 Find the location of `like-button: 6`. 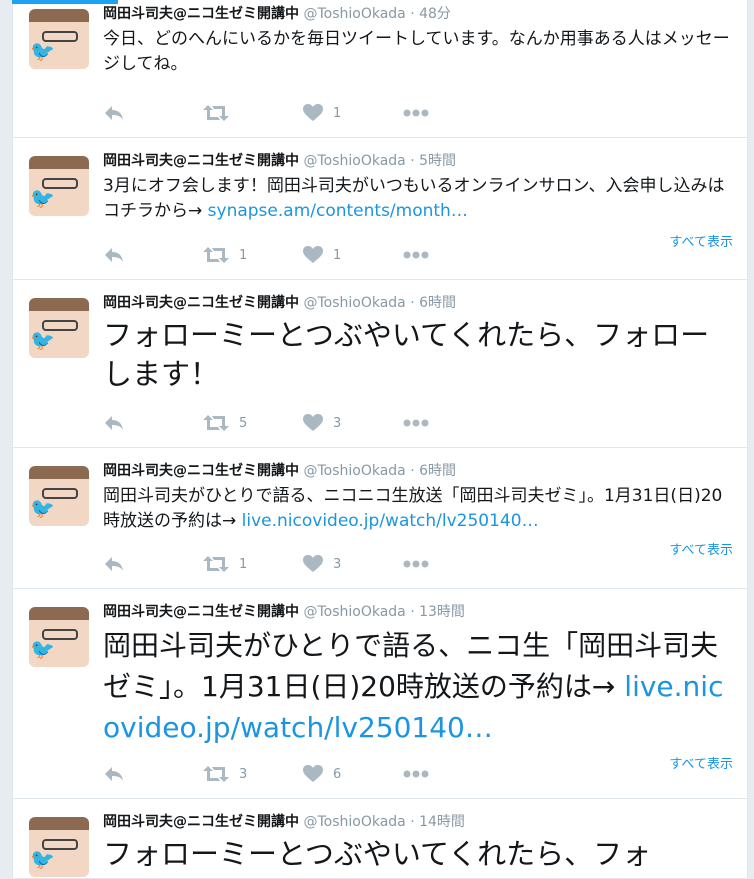

like-button: 6 is located at coordinates (322, 774).